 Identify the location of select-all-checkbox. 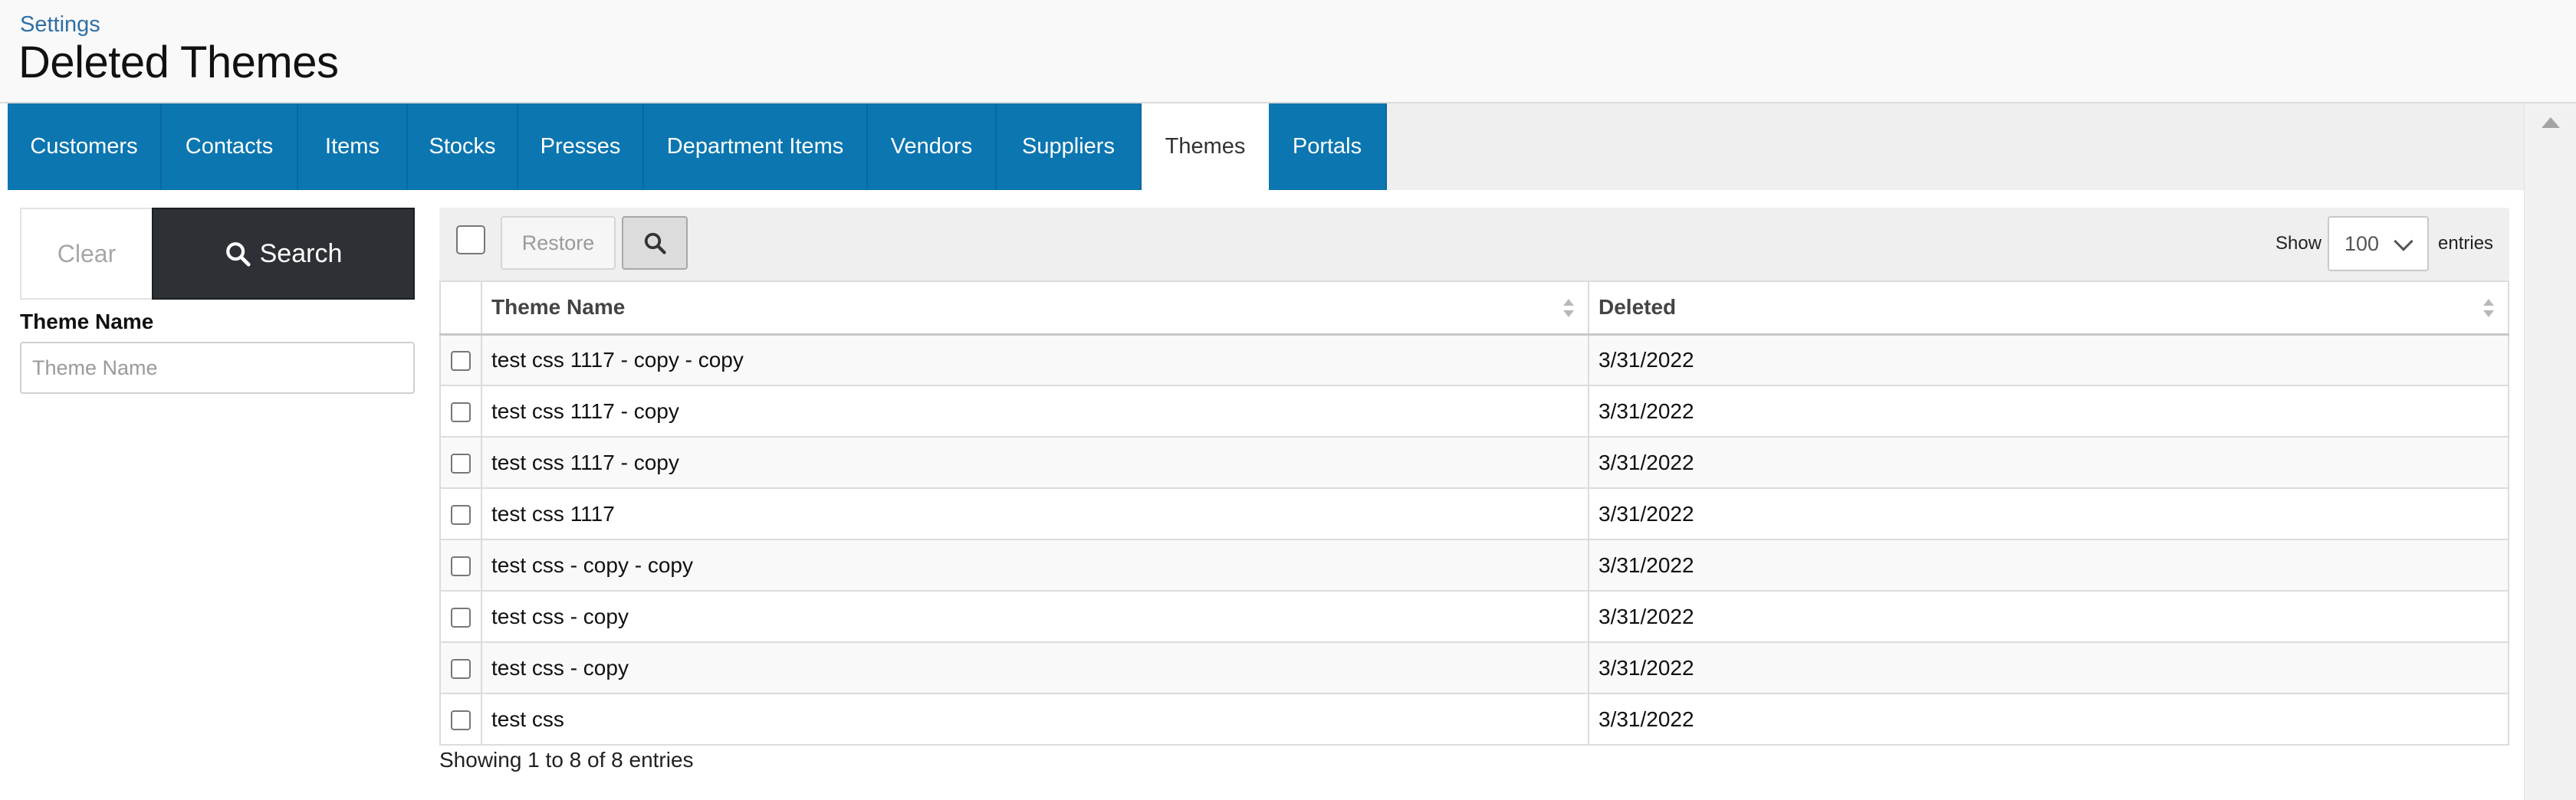
(470, 239).